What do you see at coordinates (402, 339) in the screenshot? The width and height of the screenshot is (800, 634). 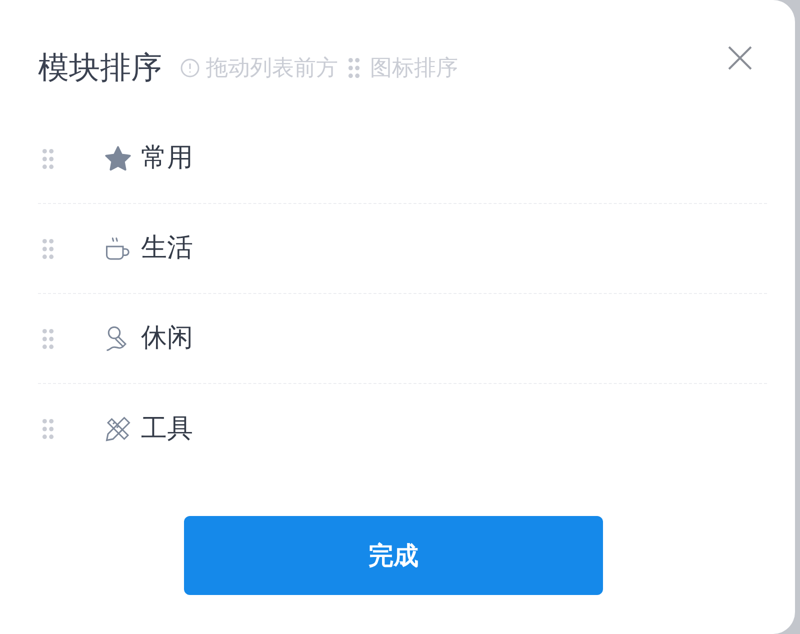 I see `module-row: 休闲` at bounding box center [402, 339].